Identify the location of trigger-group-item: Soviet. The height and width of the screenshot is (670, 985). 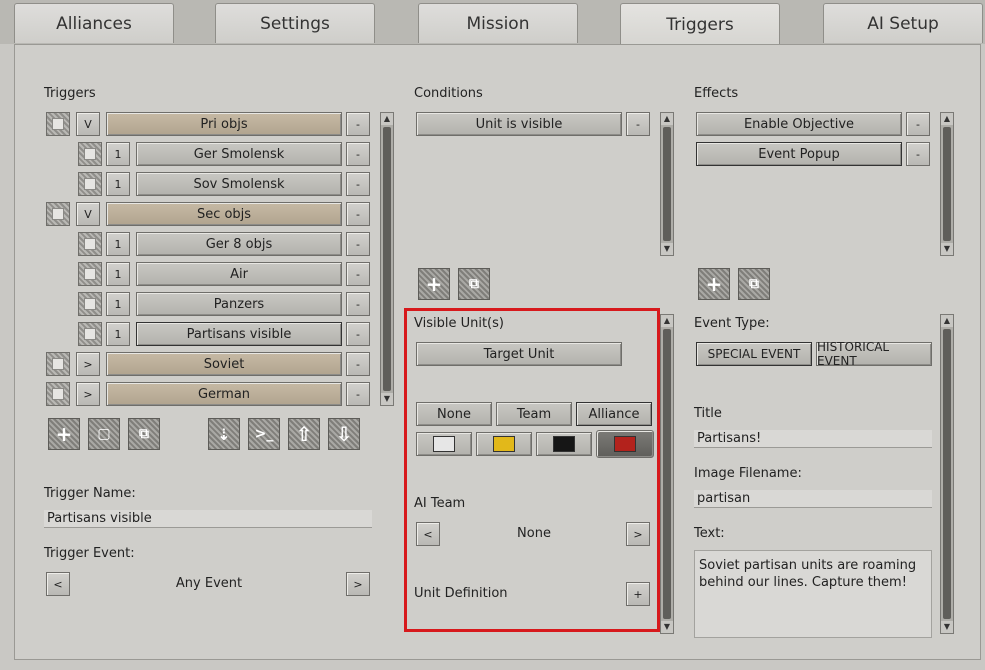
(224, 364).